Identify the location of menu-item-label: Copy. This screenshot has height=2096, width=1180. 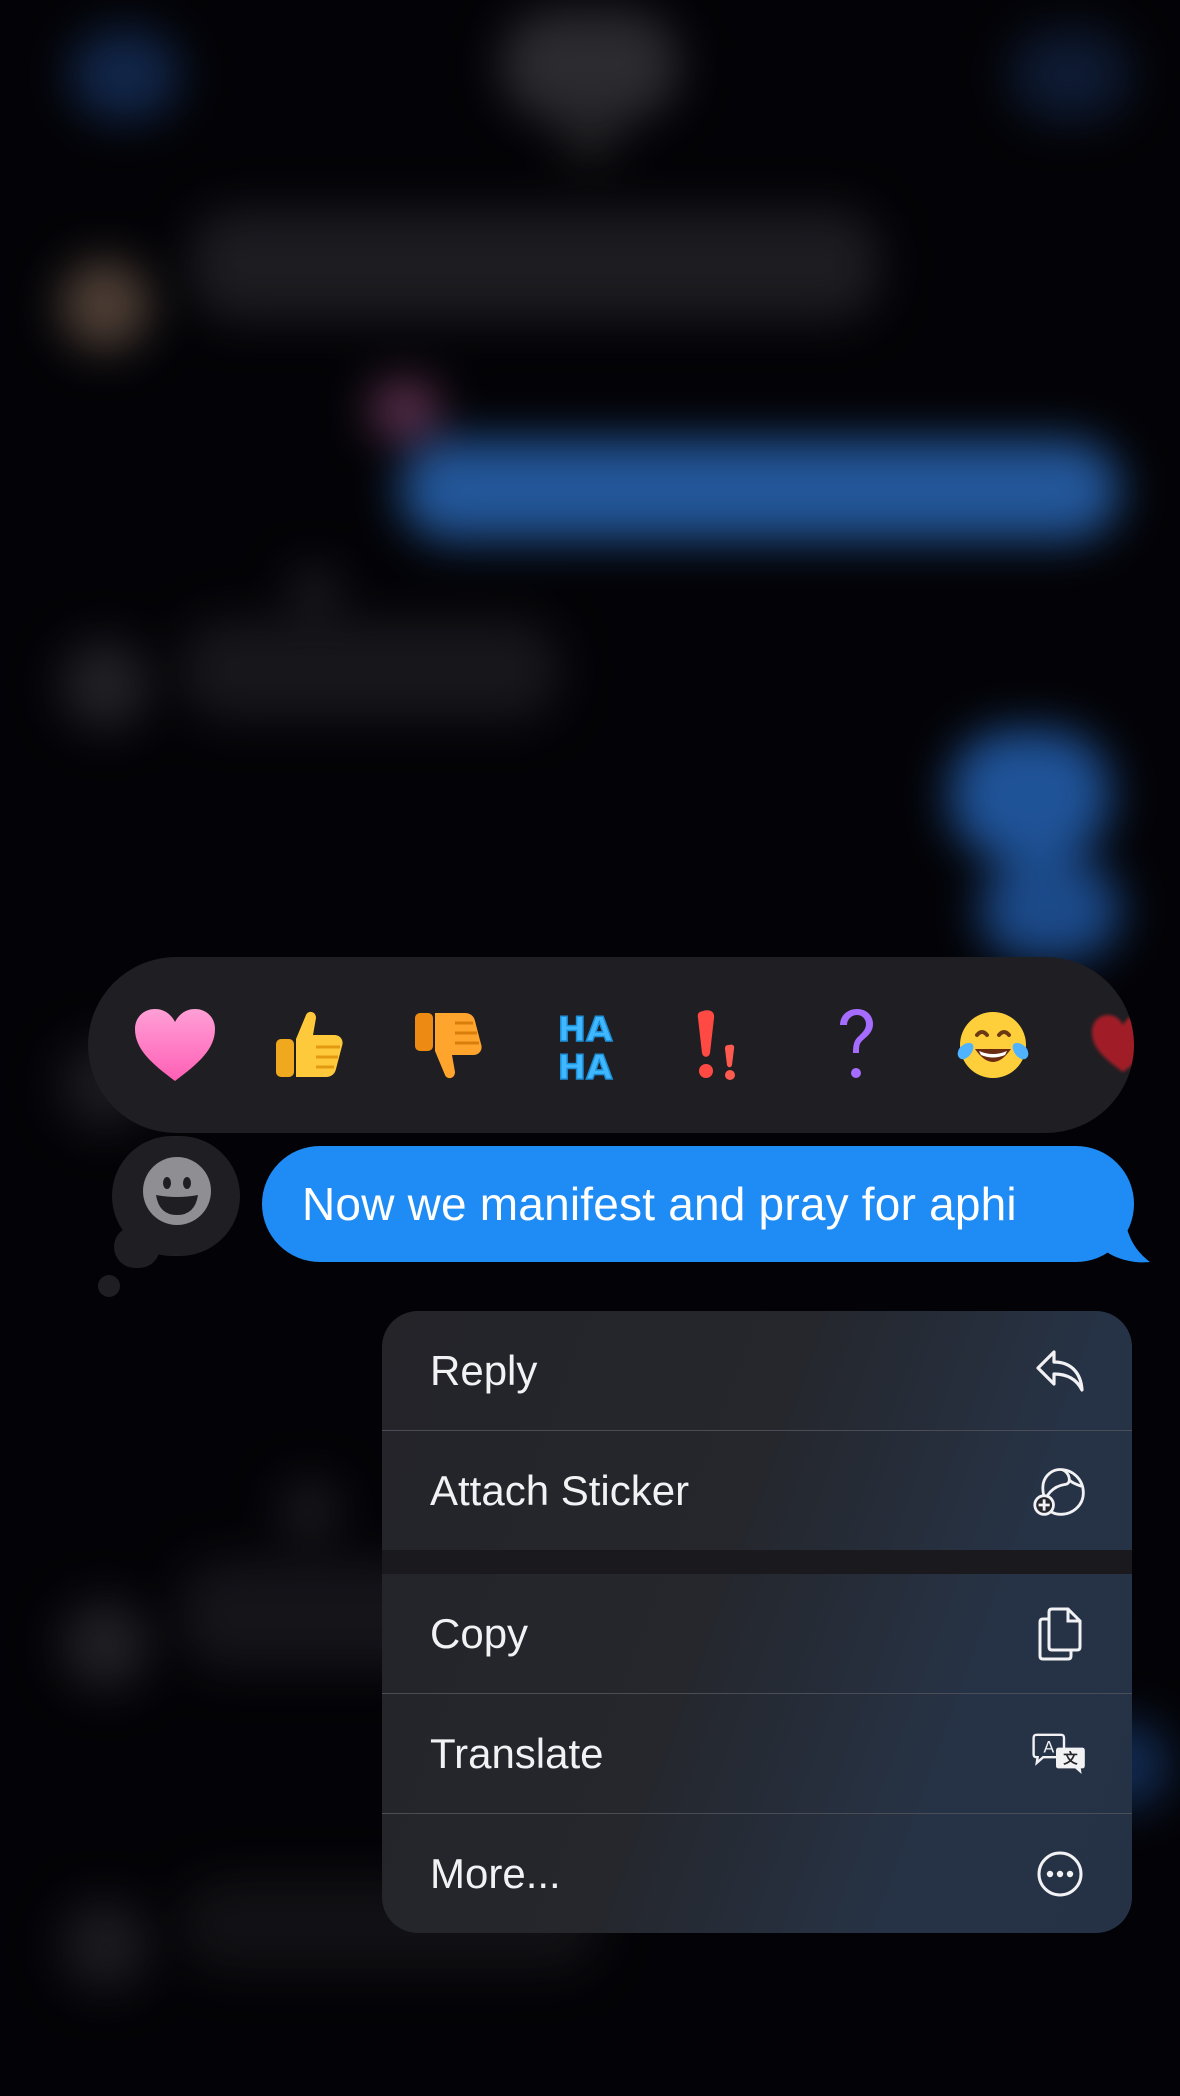
(479, 1633).